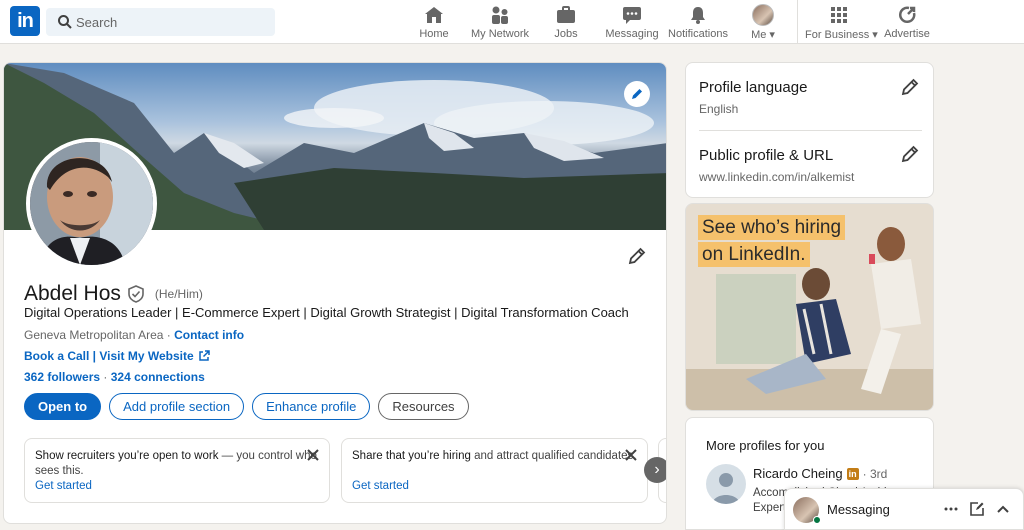  I want to click on search-icon, so click(65, 22).